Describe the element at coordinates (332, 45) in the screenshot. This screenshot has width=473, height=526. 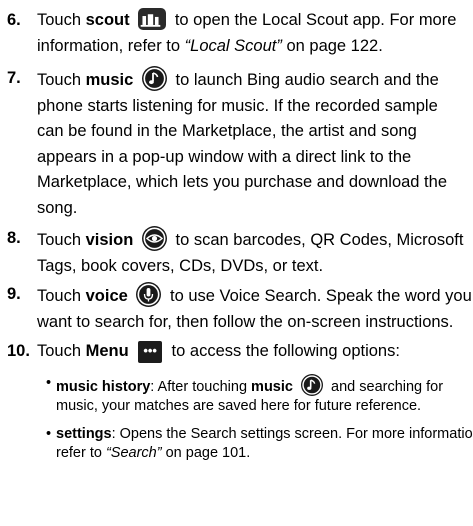
I see `text: on page 122.` at that location.